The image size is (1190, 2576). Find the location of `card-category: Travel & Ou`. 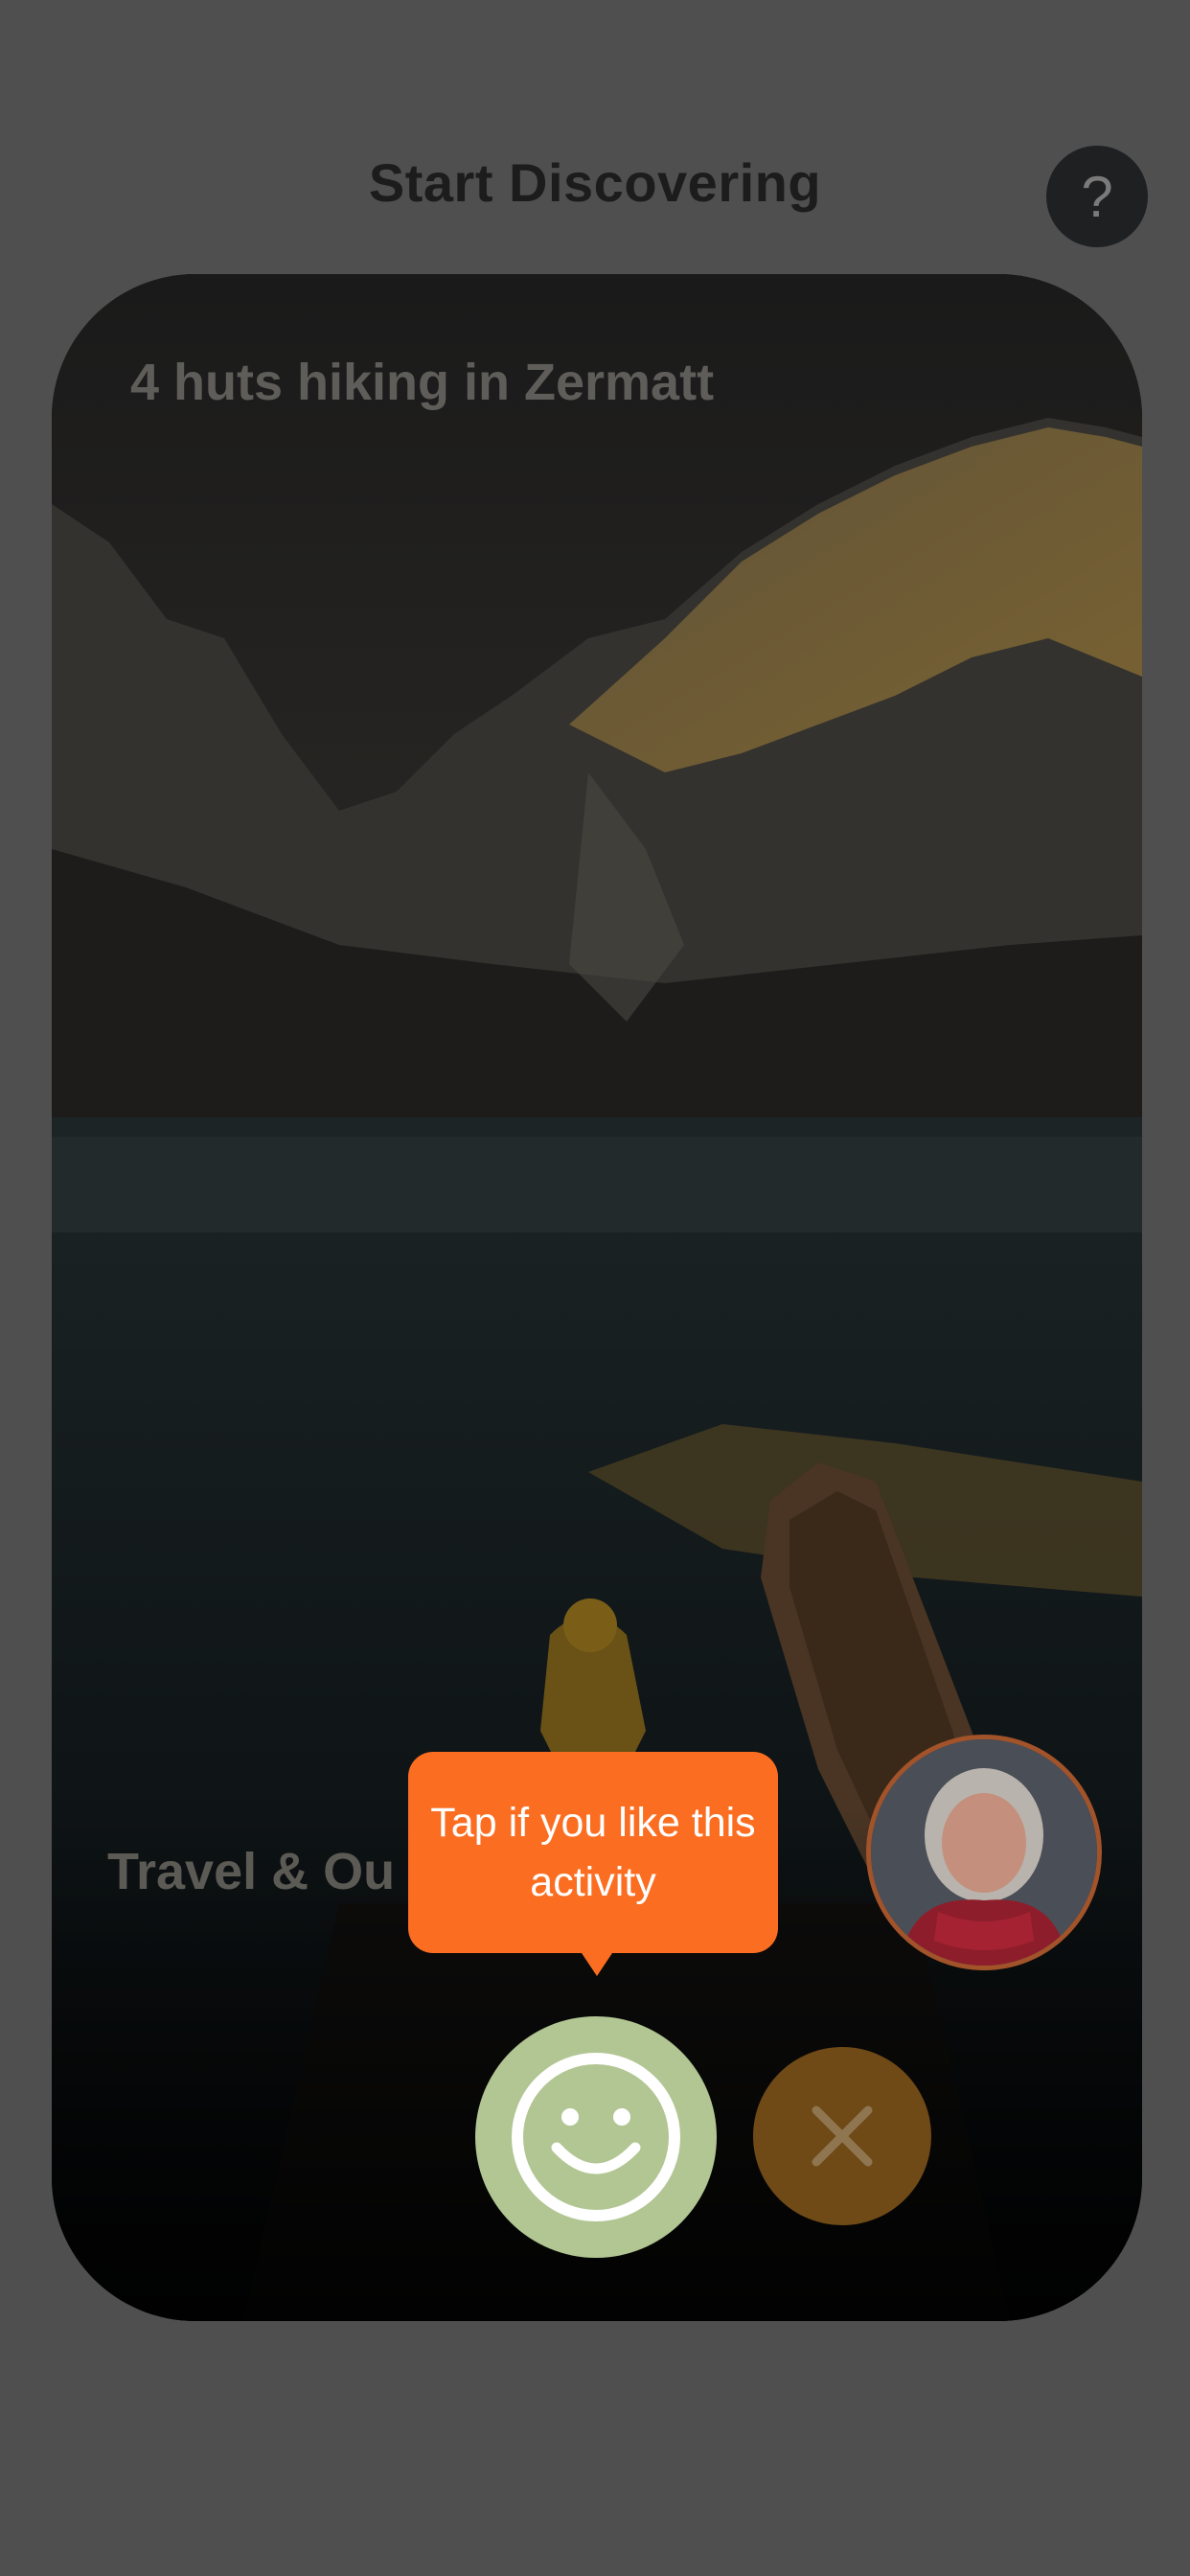

card-category: Travel & Ou is located at coordinates (251, 1871).